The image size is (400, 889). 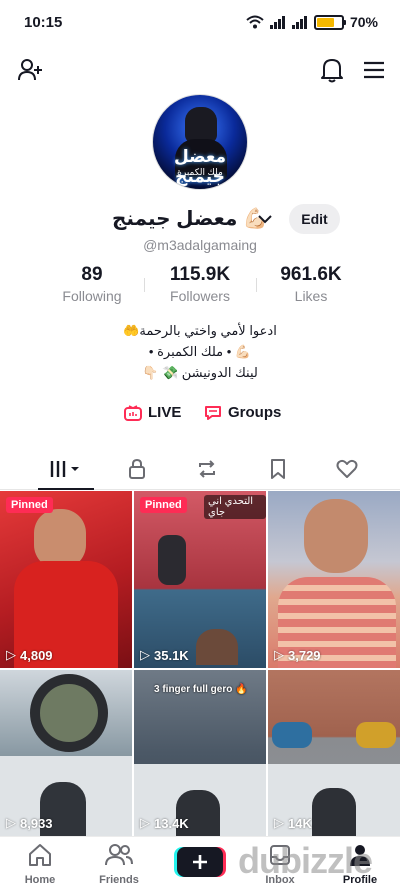 I want to click on view-count: ▷ 8,933, so click(x=29, y=823).